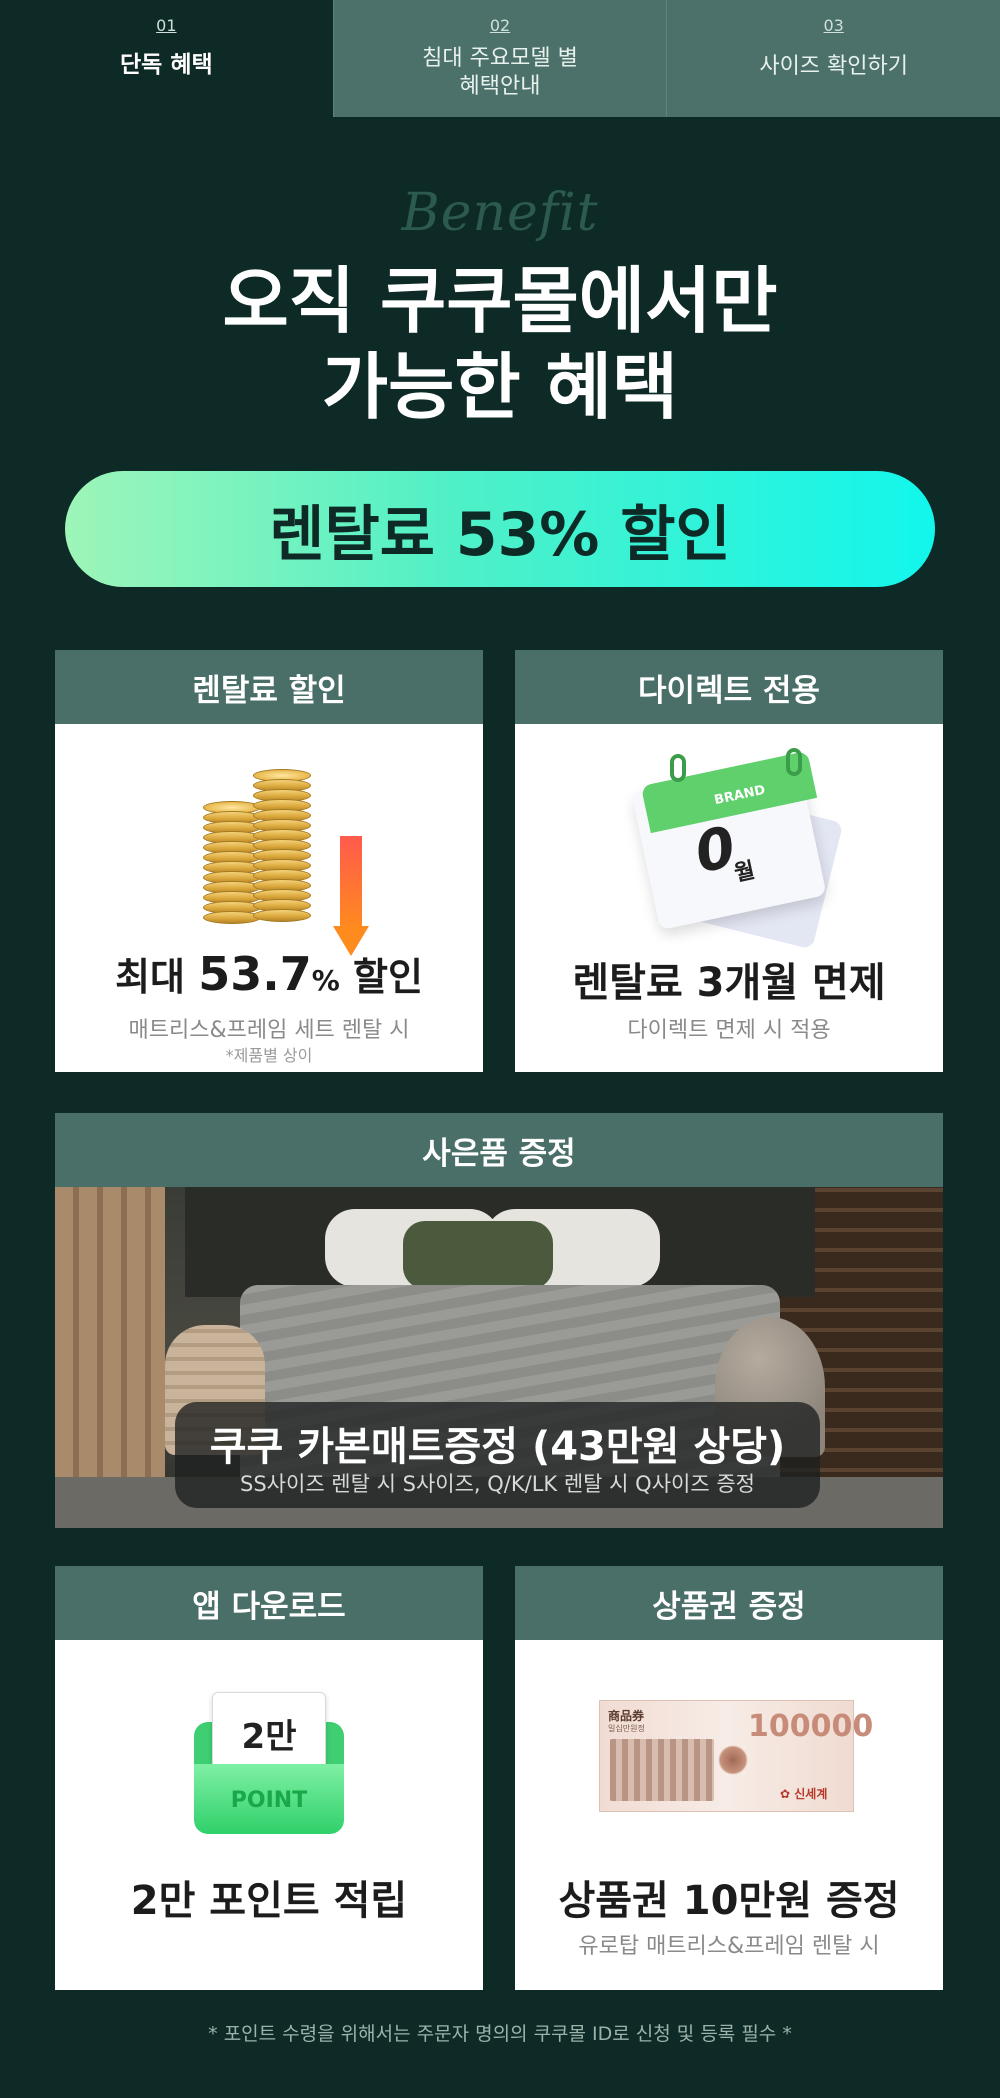 The image size is (1000, 2098). Describe the element at coordinates (729, 1815) in the screenshot. I see `card-body: 상품권 10만원 증정 유로탑 매트리스&프레임 렌탈 시` at that location.